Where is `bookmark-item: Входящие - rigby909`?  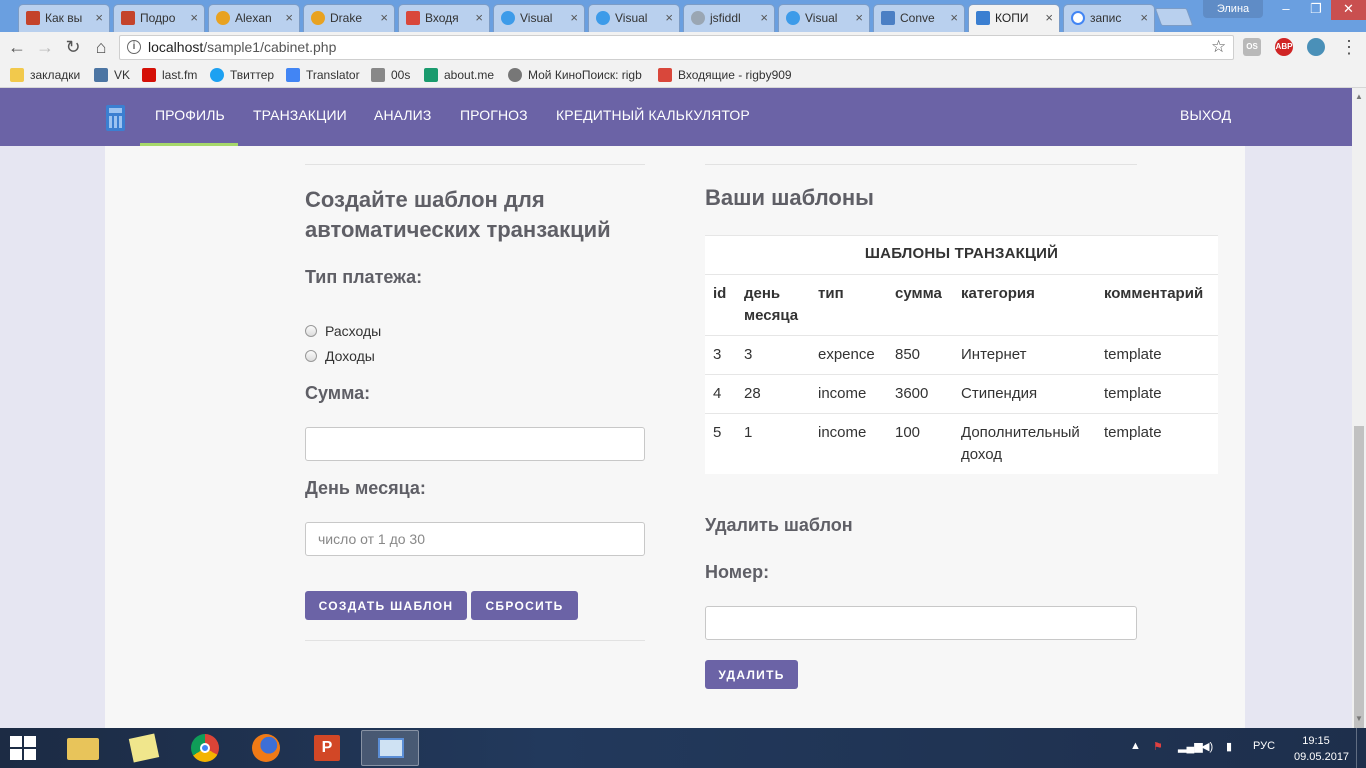 bookmark-item: Входящие - rigby909 is located at coordinates (729, 75).